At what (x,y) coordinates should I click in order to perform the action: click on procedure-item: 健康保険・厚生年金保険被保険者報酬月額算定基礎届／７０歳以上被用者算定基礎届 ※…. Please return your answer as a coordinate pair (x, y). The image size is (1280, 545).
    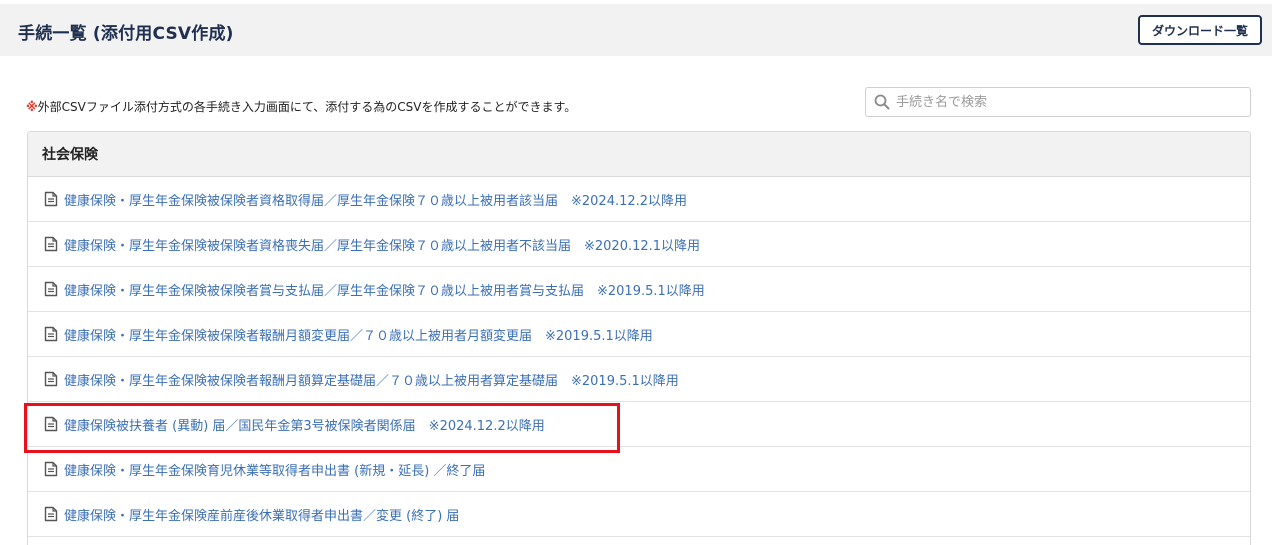
    Looking at the image, I should click on (639, 379).